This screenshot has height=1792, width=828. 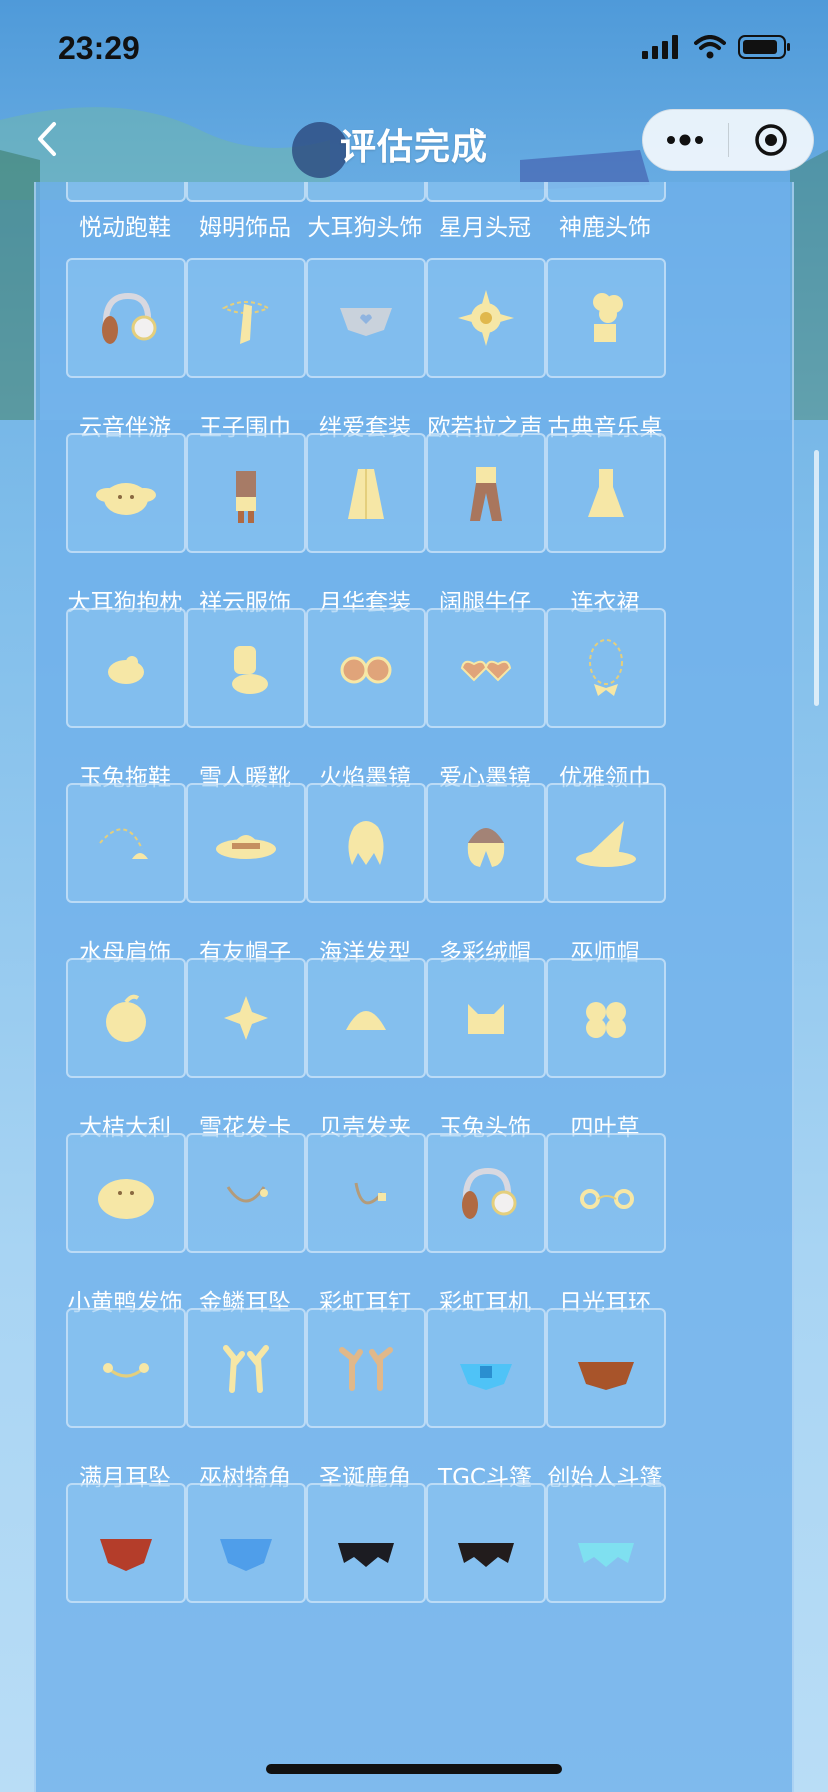 What do you see at coordinates (816, 578) in the screenshot?
I see `scrollbar` at bounding box center [816, 578].